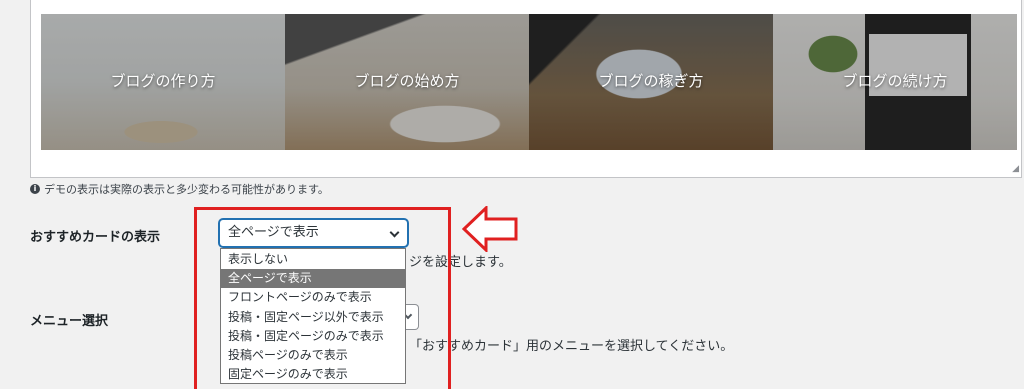 Image resolution: width=1024 pixels, height=389 pixels. What do you see at coordinates (490, 229) in the screenshot?
I see `annotation-arrow-icon` at bounding box center [490, 229].